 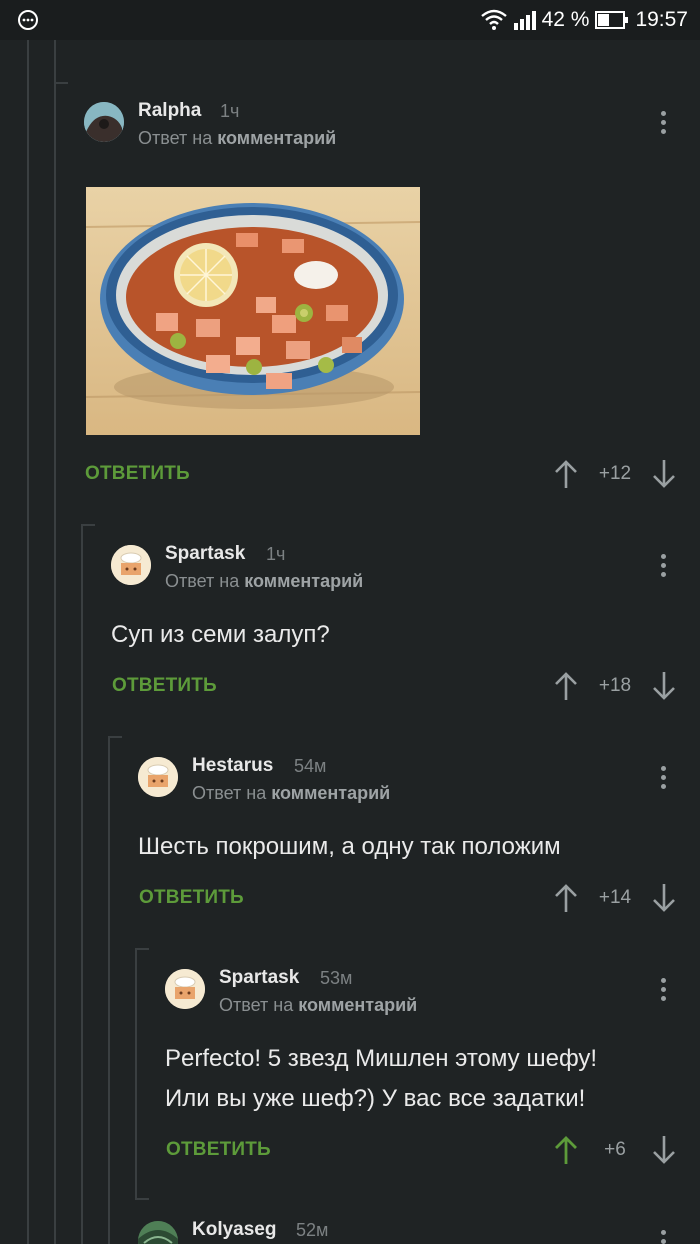 What do you see at coordinates (310, 766) in the screenshot?
I see `comment-time: 54м` at bounding box center [310, 766].